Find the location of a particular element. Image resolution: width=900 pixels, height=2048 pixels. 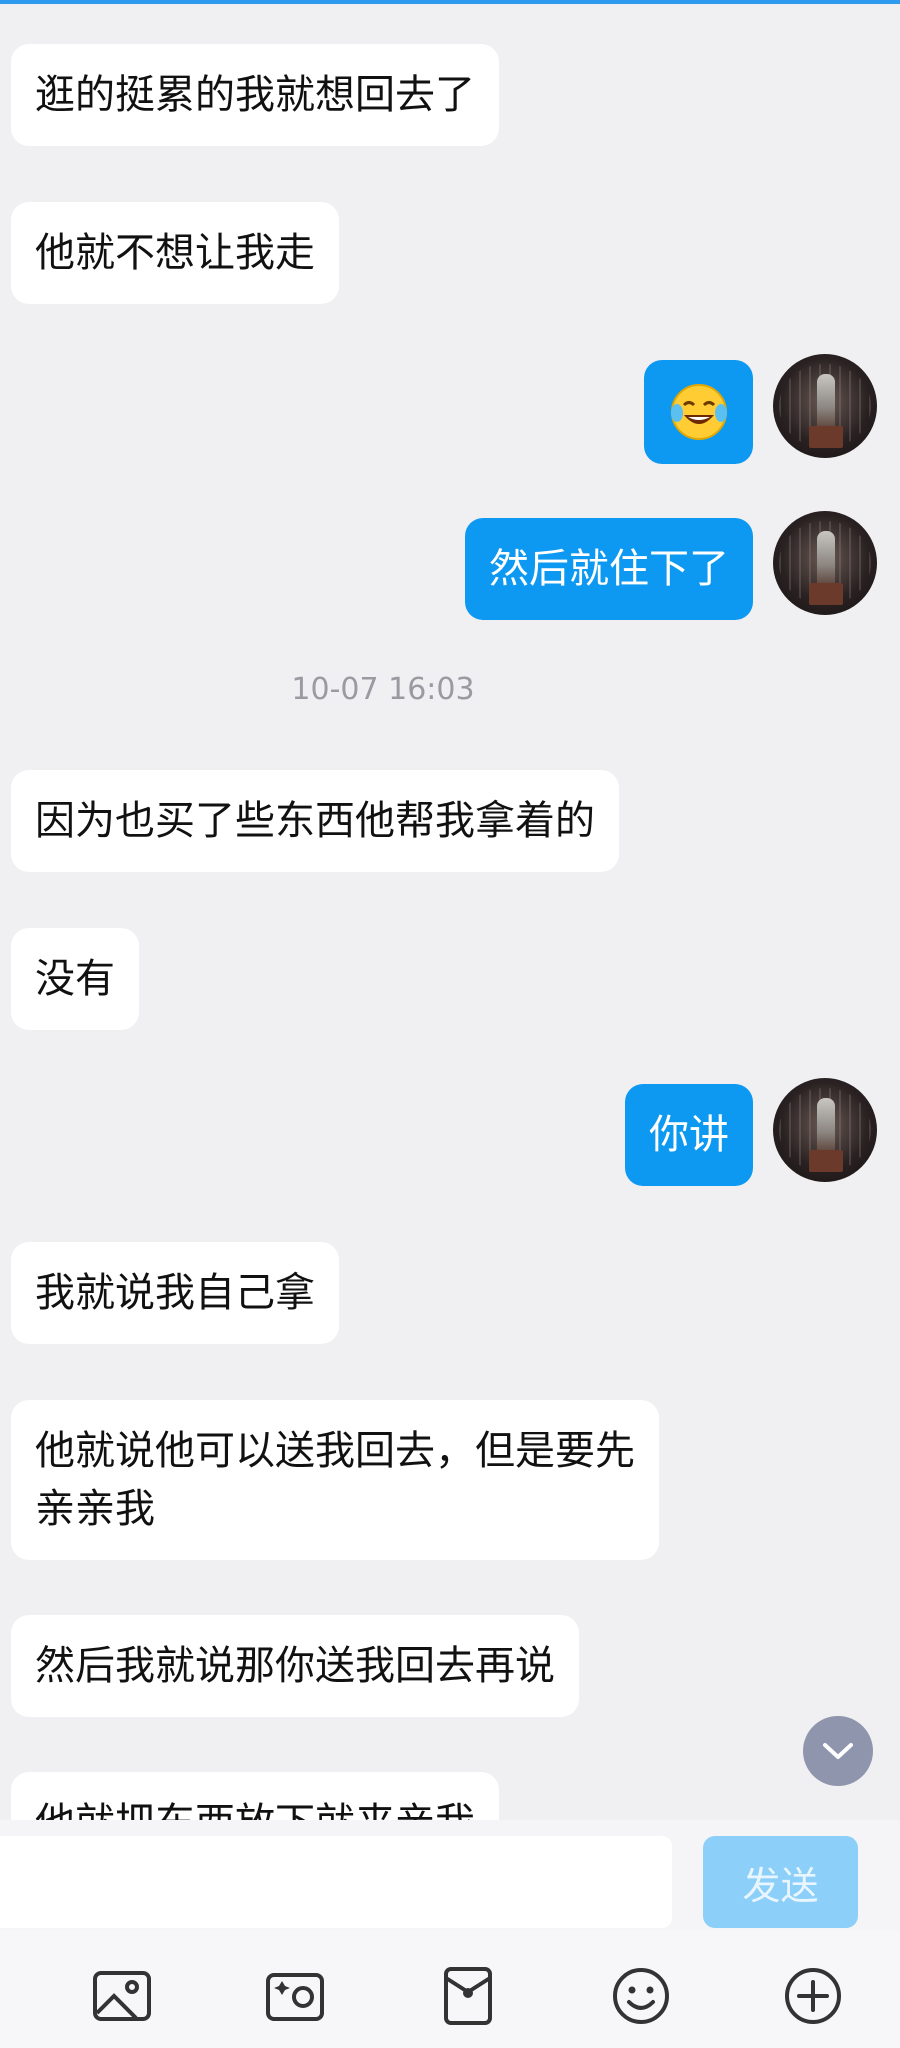

message-text: 他就不想让我走 is located at coordinates (175, 253).